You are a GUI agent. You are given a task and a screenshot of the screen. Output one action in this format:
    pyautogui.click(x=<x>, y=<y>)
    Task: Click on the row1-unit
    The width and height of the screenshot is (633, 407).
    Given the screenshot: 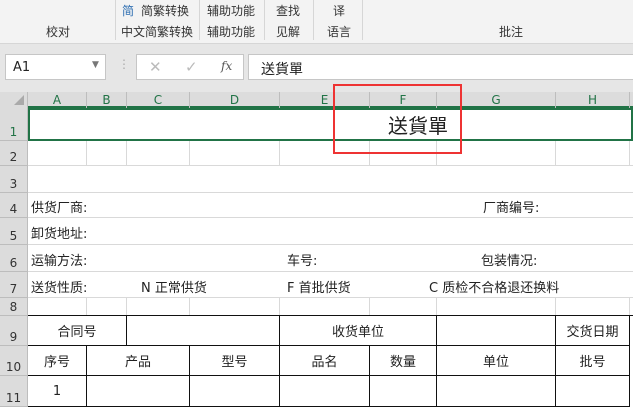 What is the action you would take?
    pyautogui.click(x=496, y=391)
    